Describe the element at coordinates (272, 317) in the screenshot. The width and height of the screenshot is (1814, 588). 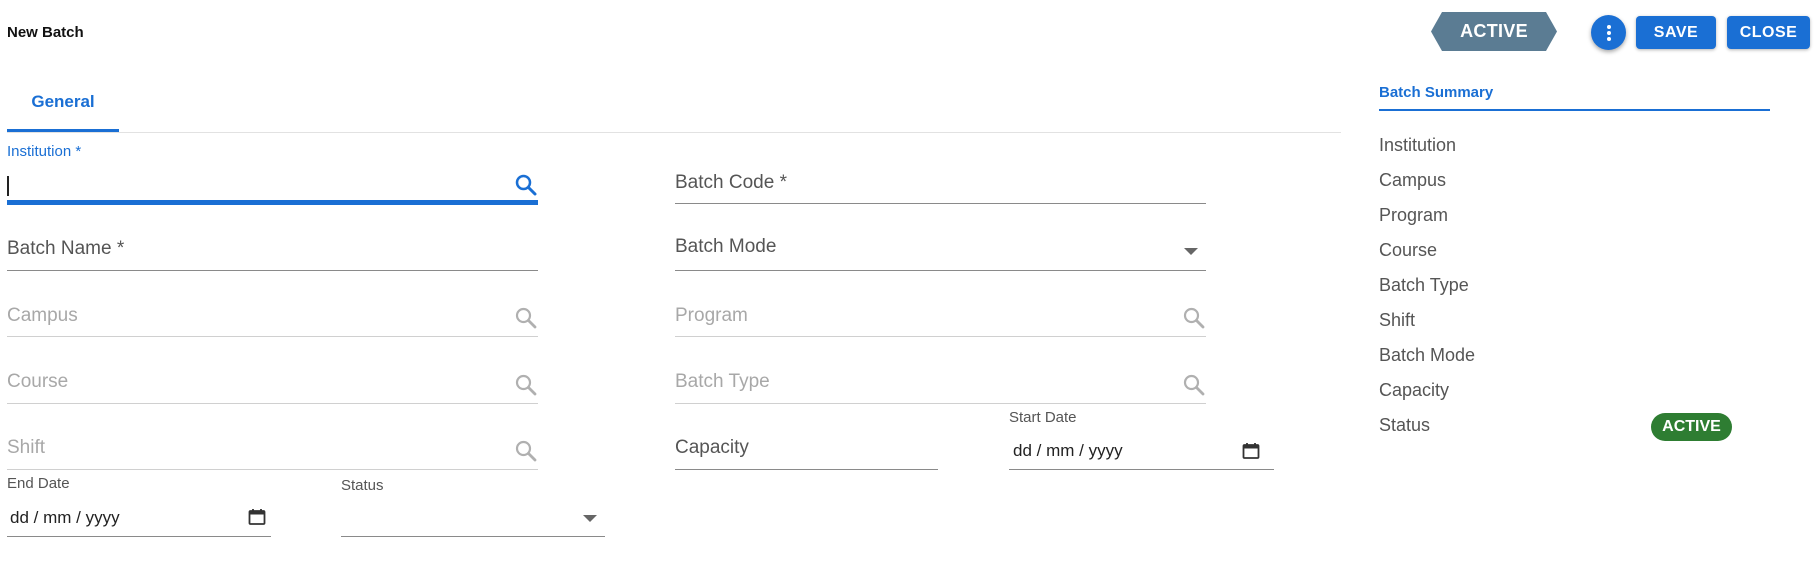
I see `campus-field: Campus` at that location.